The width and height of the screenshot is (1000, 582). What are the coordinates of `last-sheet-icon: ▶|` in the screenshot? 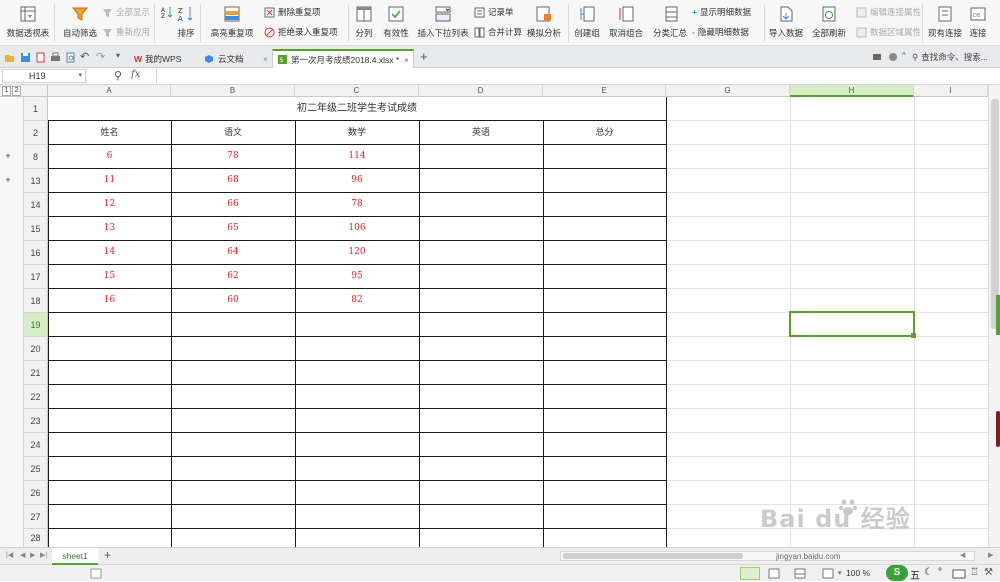 It's located at (43, 555).